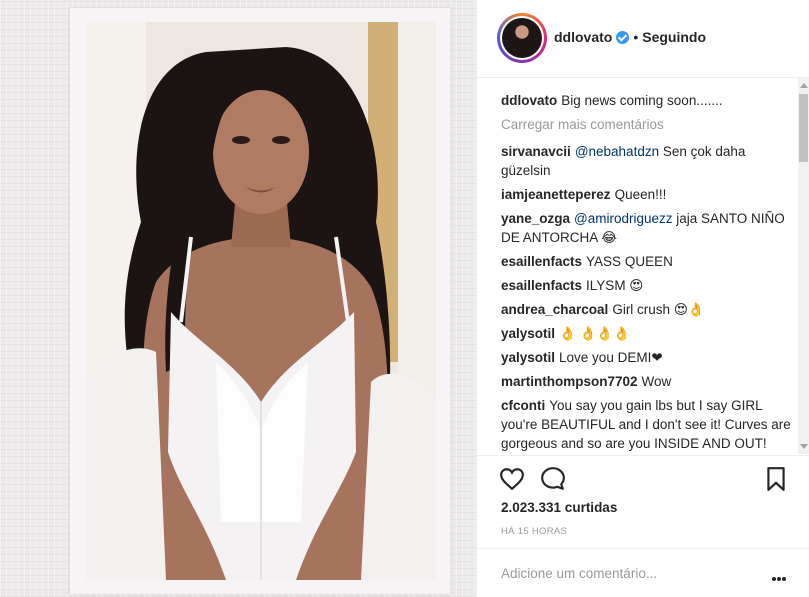 The height and width of the screenshot is (597, 809). Describe the element at coordinates (674, 37) in the screenshot. I see `follow-status-button: Seguindo` at that location.